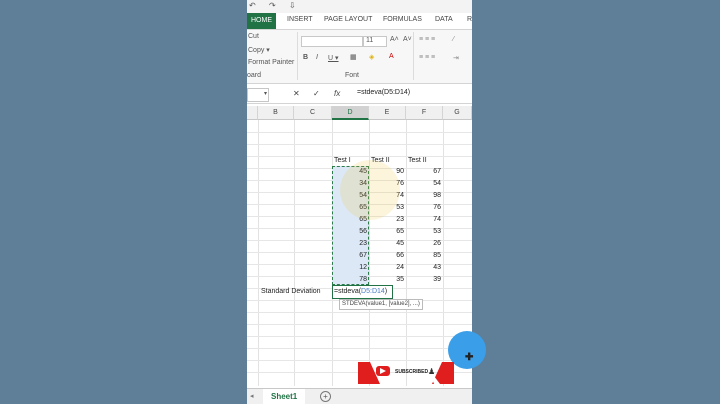 The image size is (720, 404). What do you see at coordinates (402, 19) in the screenshot?
I see `tab-formulas: FORMULAS` at bounding box center [402, 19].